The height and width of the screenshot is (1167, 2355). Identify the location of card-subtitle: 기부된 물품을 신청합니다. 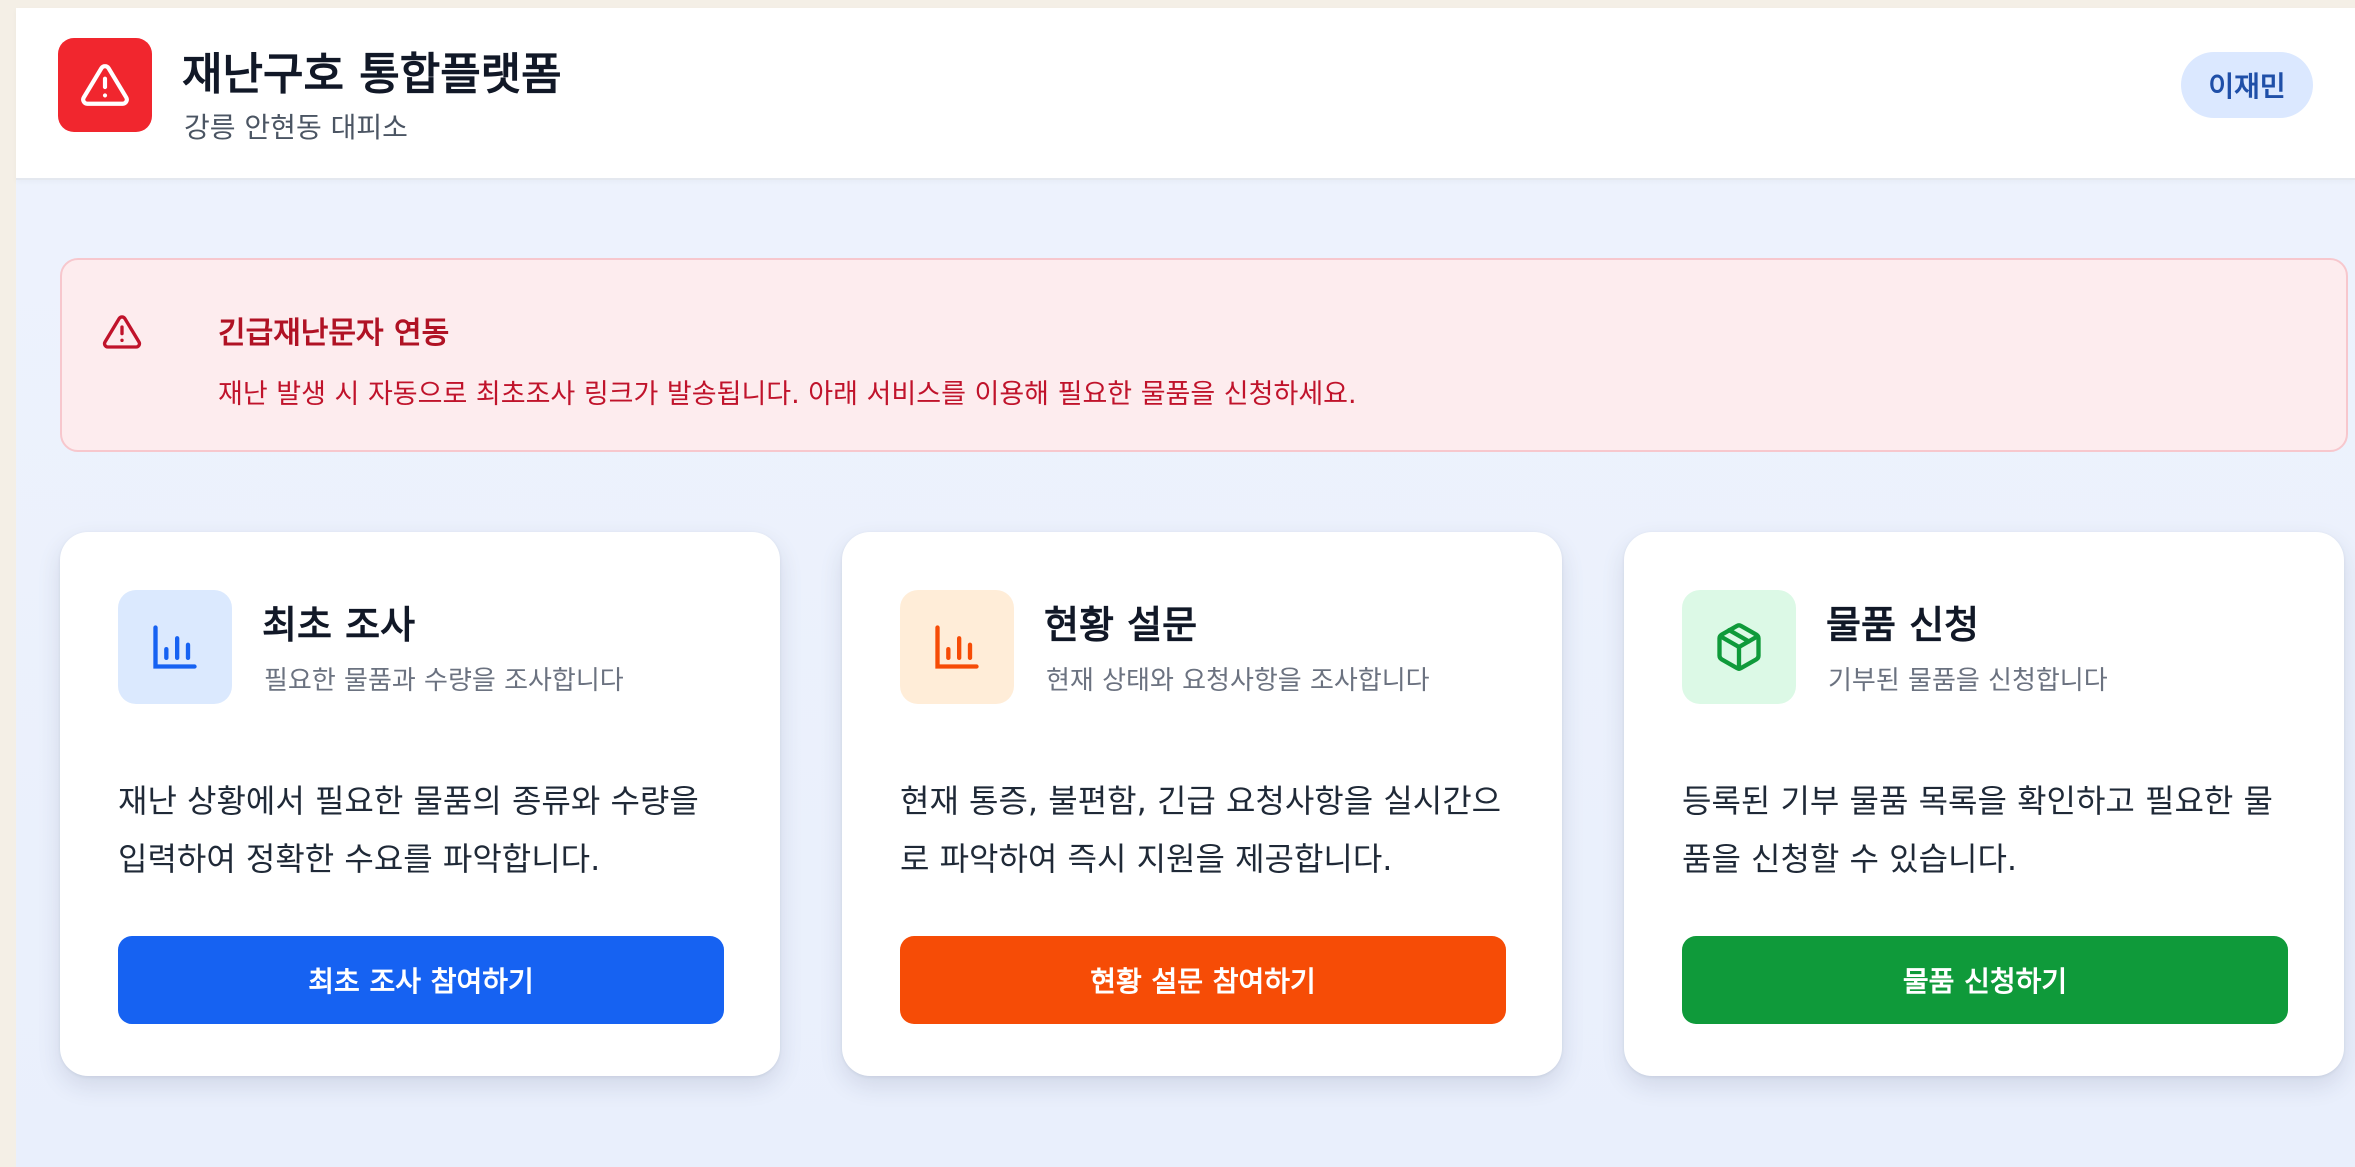
(1968, 681).